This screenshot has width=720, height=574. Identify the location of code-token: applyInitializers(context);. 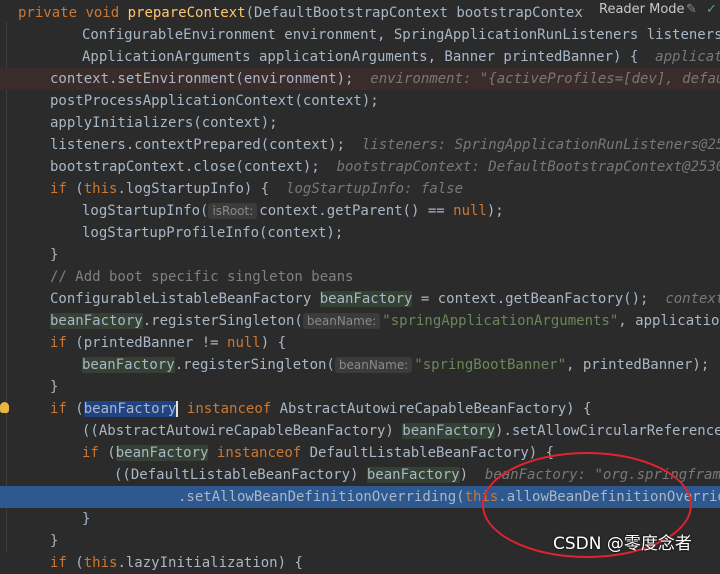
(164, 123).